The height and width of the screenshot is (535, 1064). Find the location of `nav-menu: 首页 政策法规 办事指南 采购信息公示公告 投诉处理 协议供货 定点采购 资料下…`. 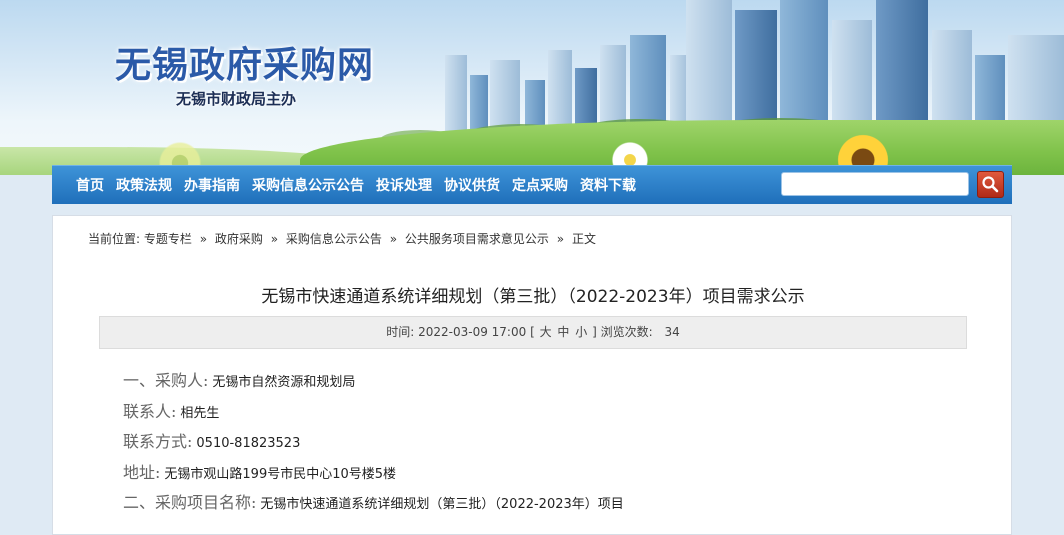

nav-menu: 首页 政策法规 办事指南 采购信息公示公告 投诉处理 协议供货 定点采购 资料下… is located at coordinates (350, 185).